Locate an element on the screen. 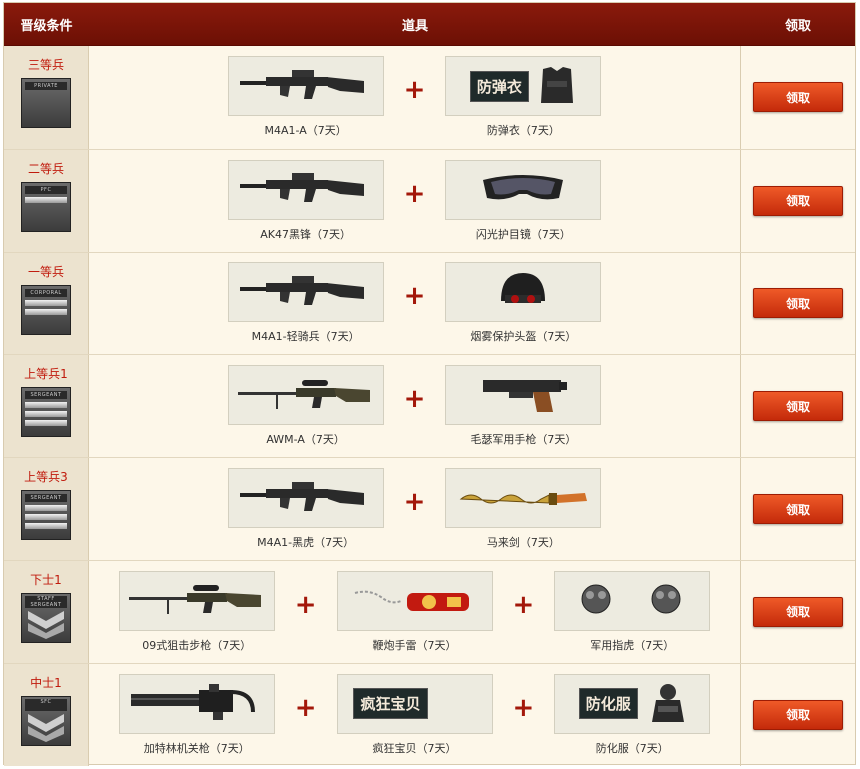 Image resolution: width=860 pixels, height=769 pixels. rank-name: 上等兵3 is located at coordinates (46, 477).